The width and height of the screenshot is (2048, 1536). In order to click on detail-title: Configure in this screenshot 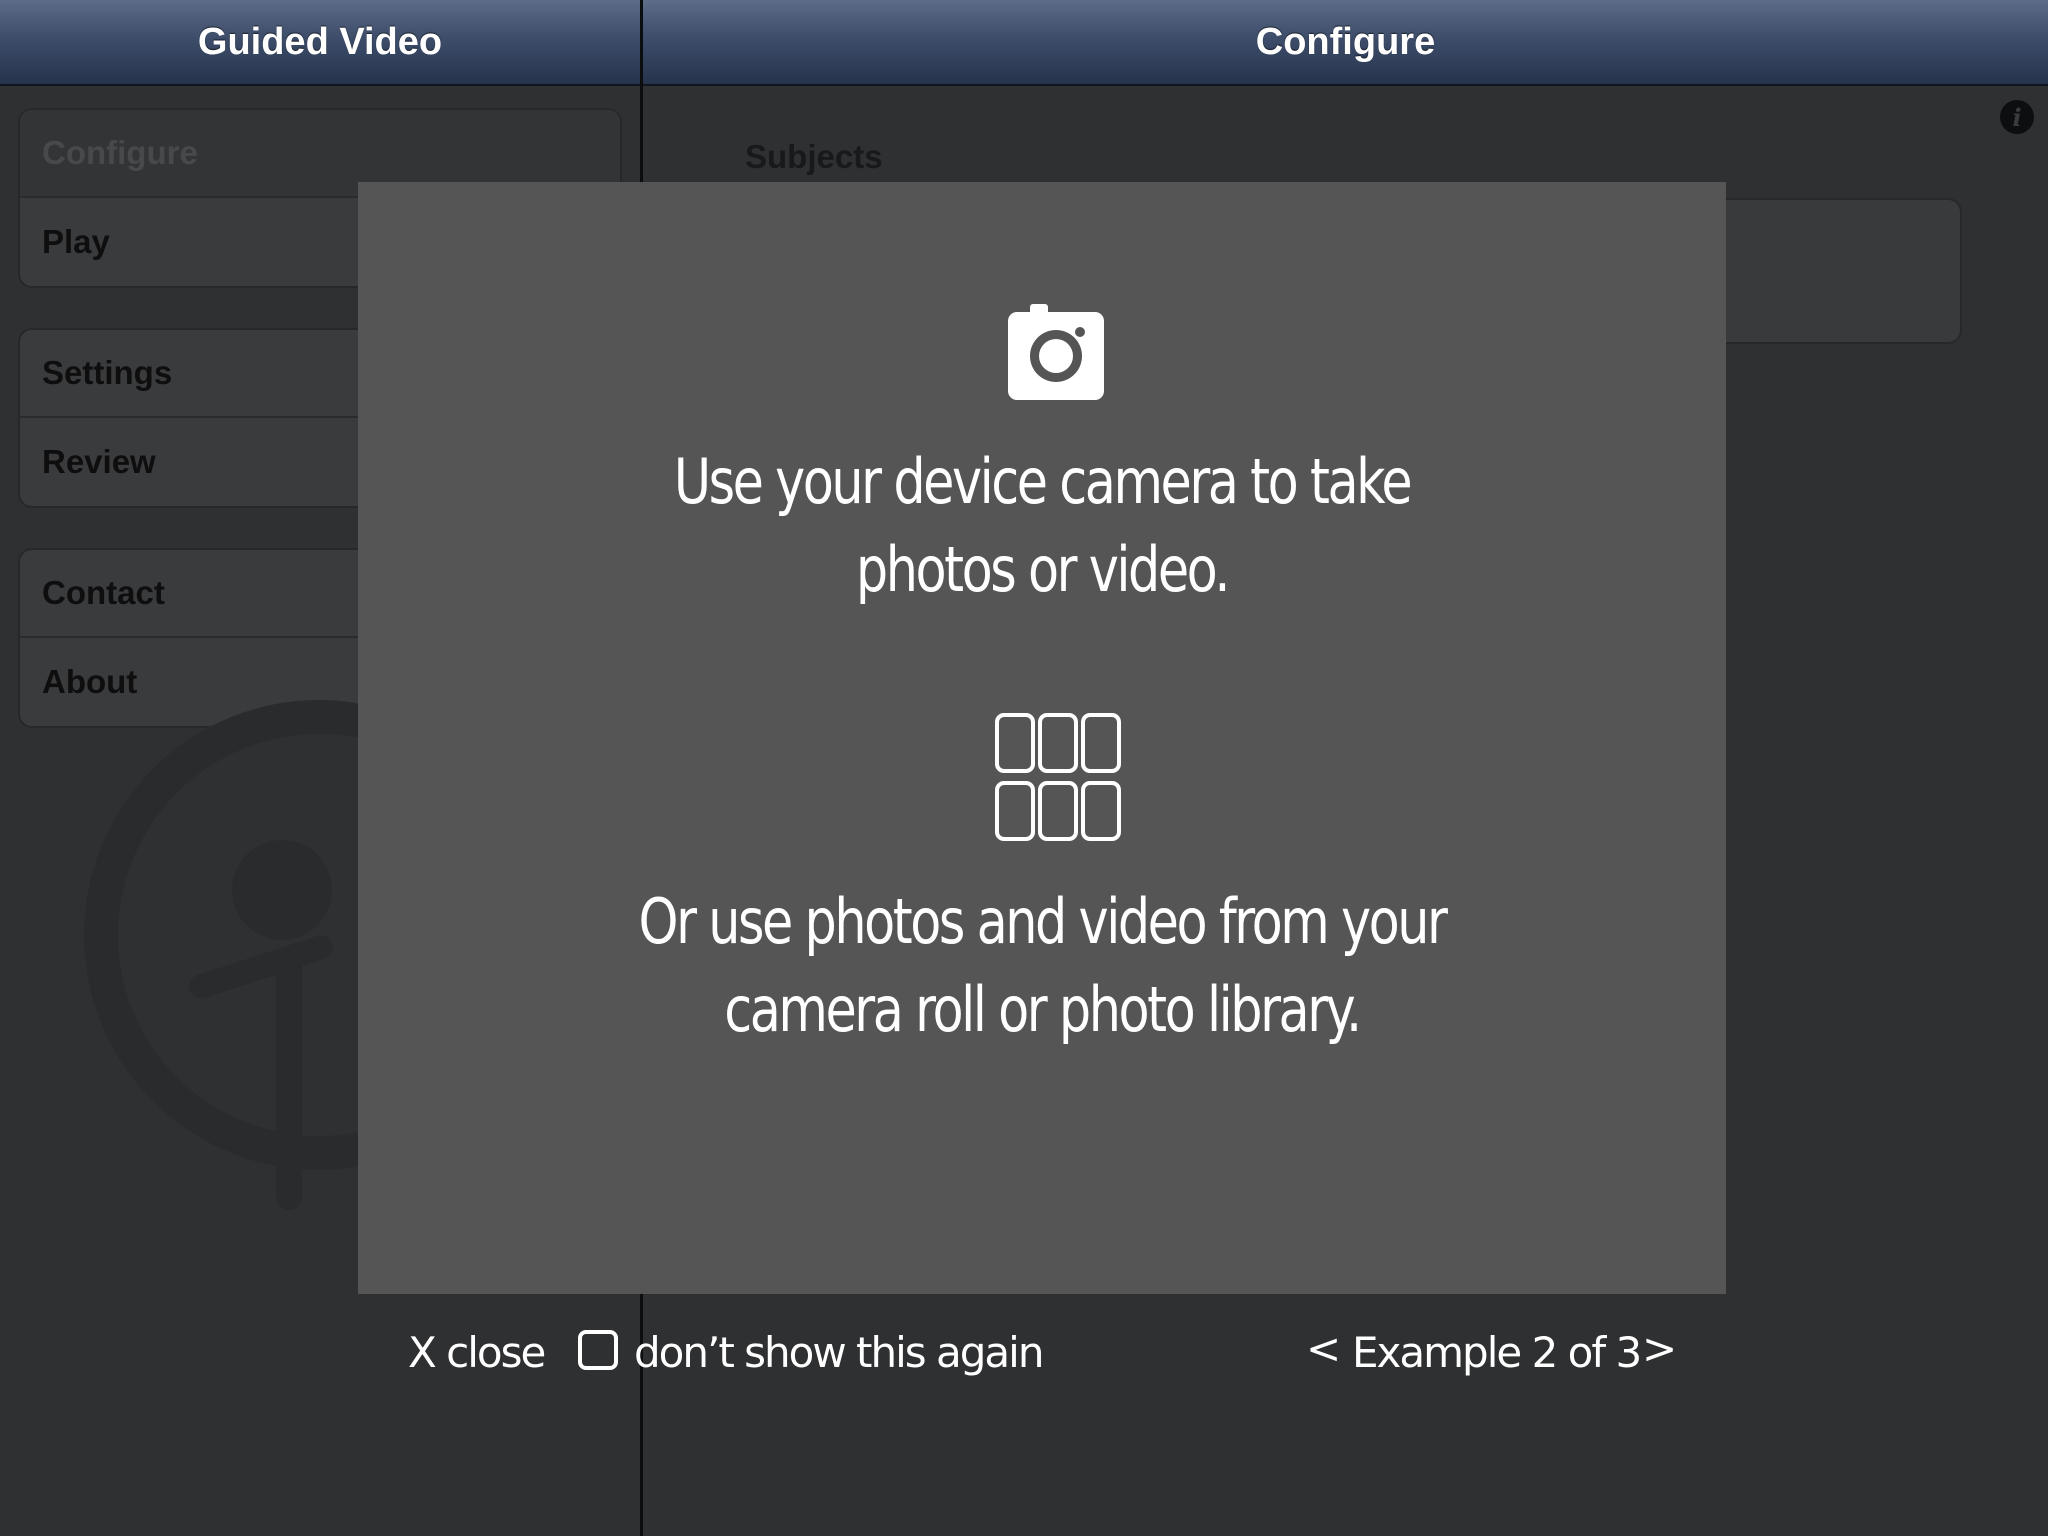, I will do `click(1345, 41)`.